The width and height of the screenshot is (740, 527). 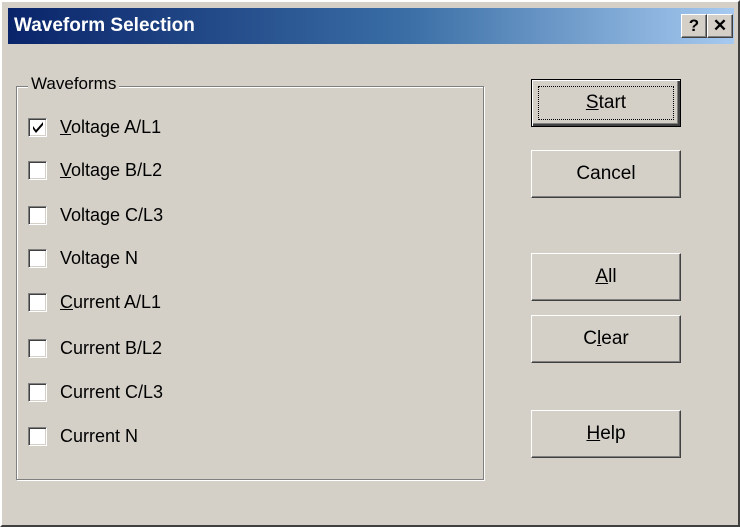 What do you see at coordinates (99, 435) in the screenshot?
I see `checkbox-label: Current N` at bounding box center [99, 435].